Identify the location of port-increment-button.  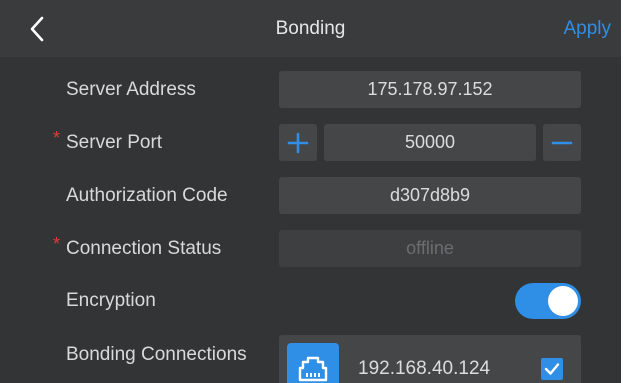
(298, 142).